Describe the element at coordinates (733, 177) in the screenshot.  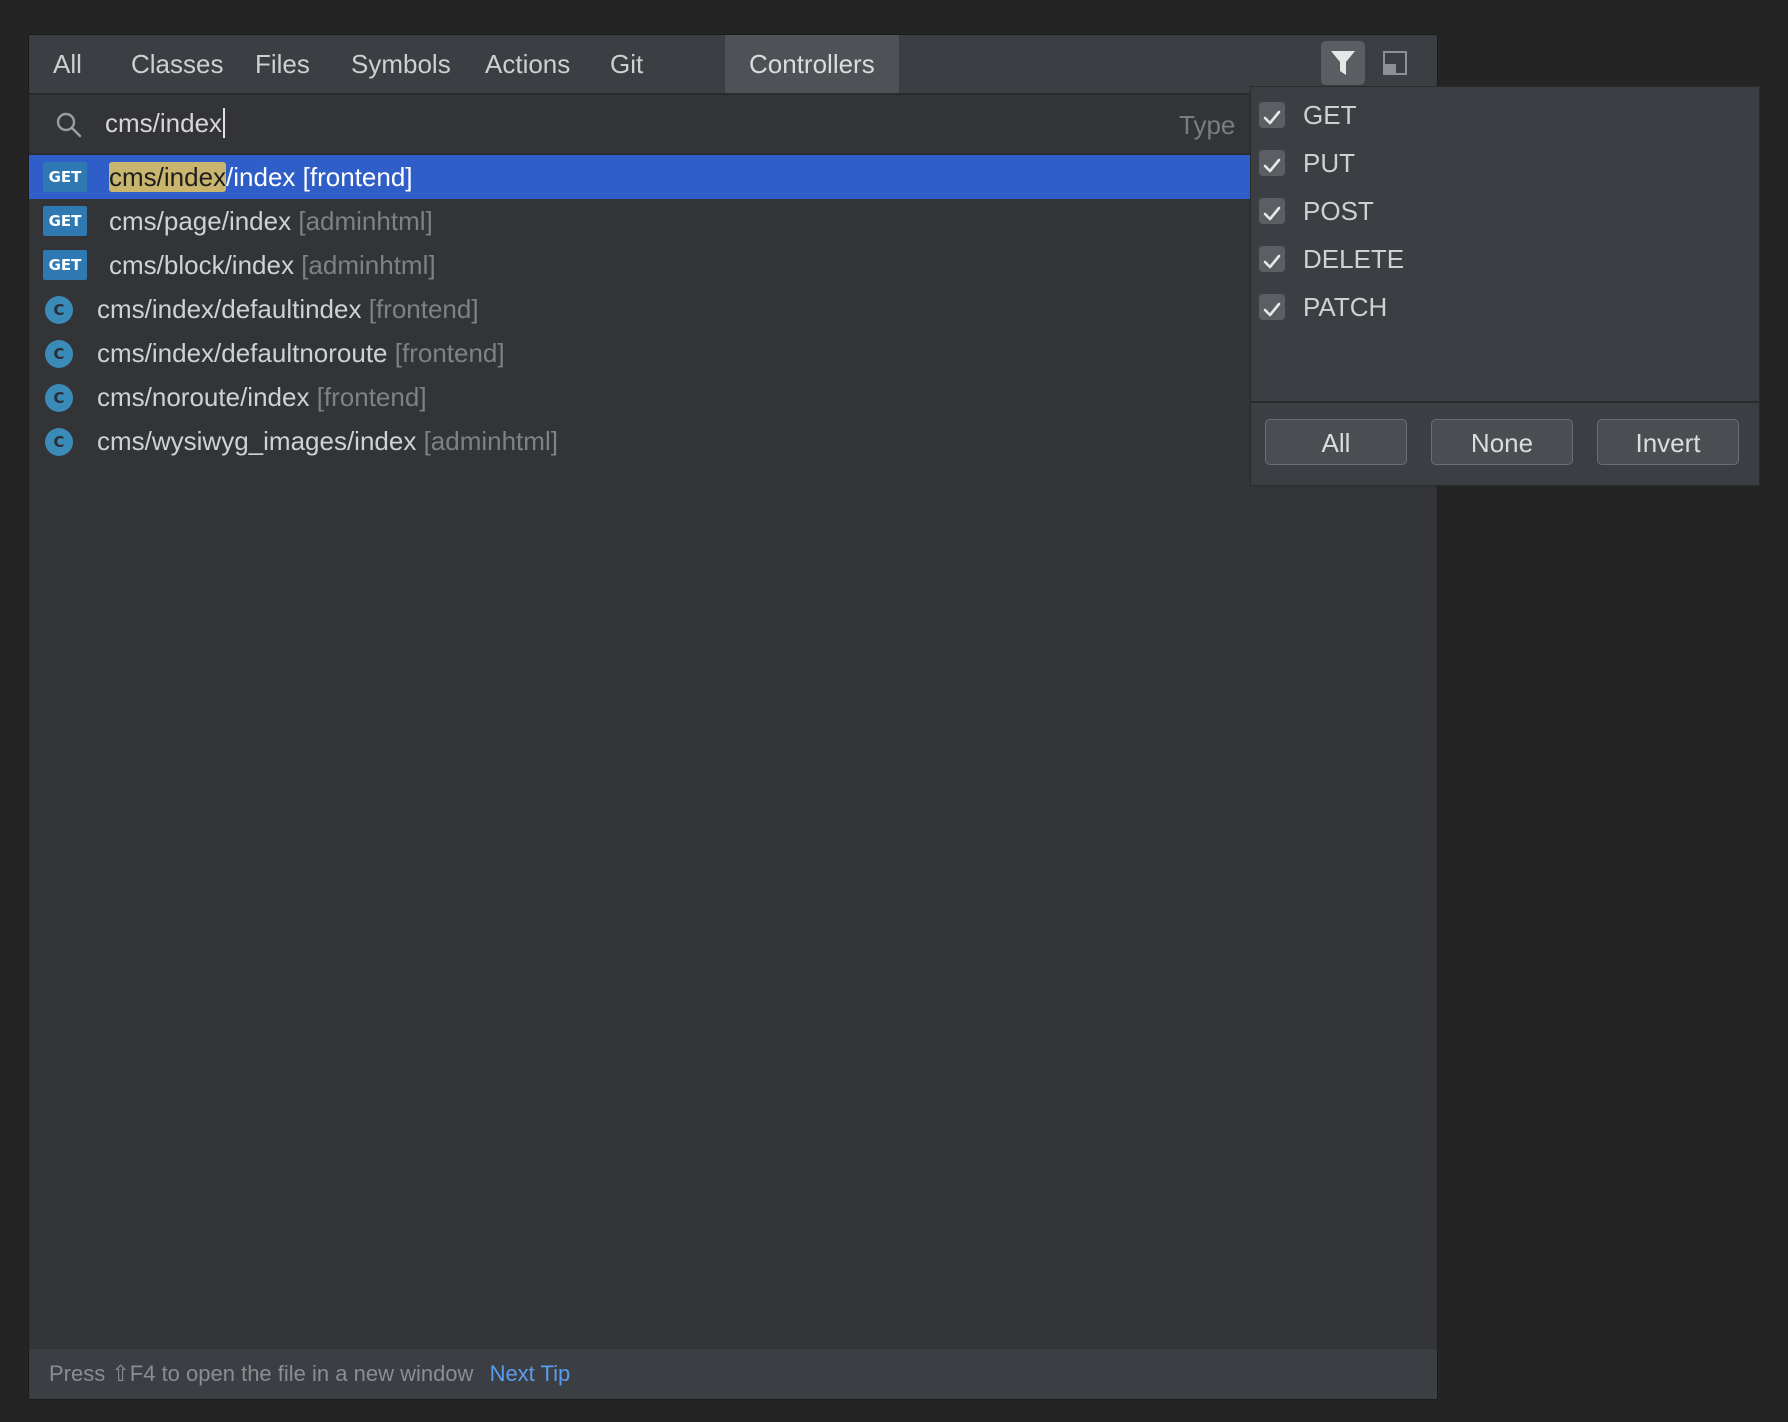
I see `result-row: GET cms/index/index [frontend]` at that location.